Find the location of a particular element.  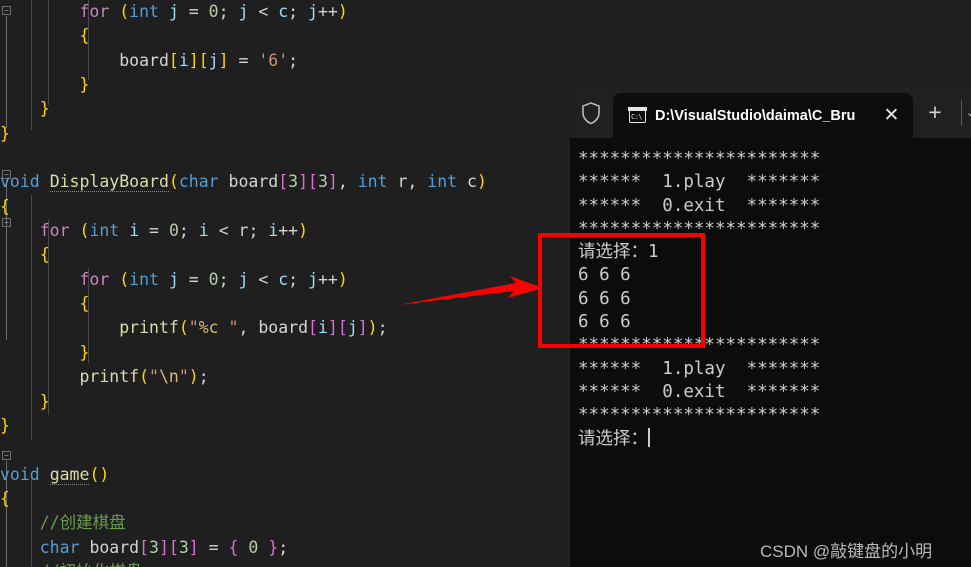

code-line: //初始化棋盘 is located at coordinates (280, 563).